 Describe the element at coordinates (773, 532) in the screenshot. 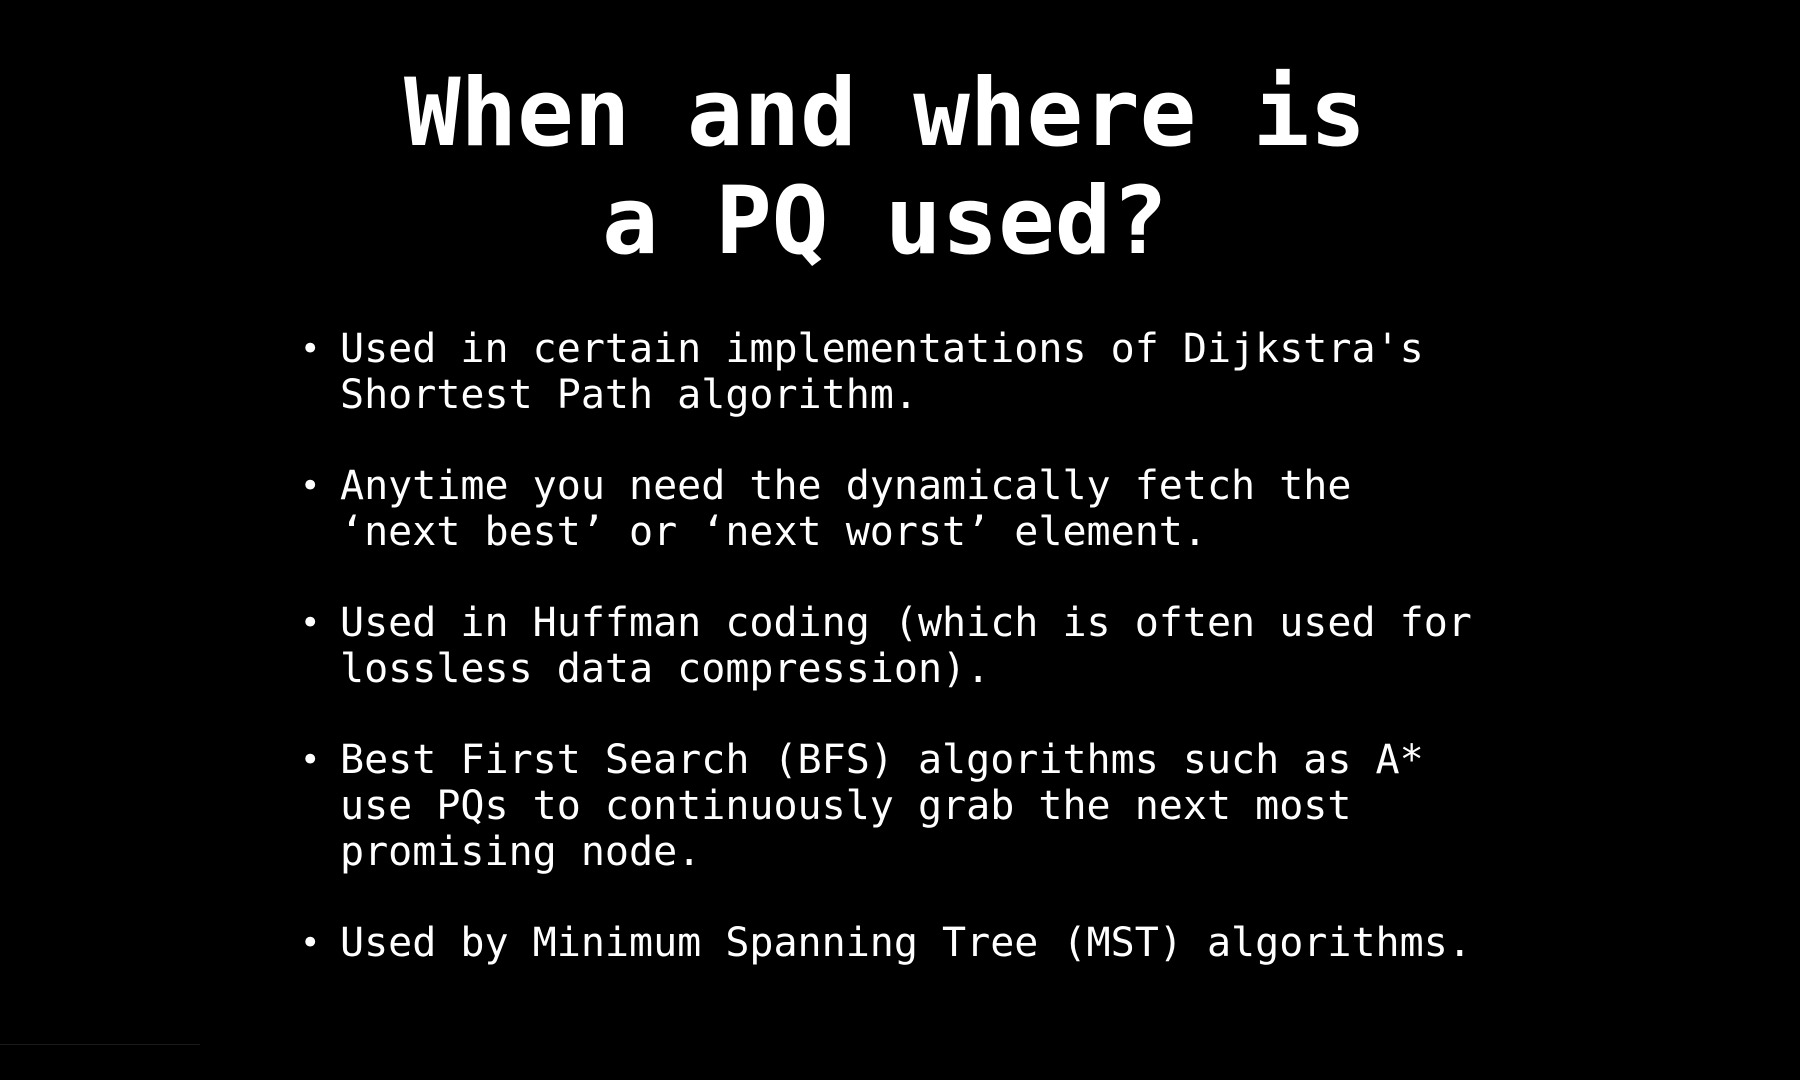

I see `bullet-text-line: ‘next best’ or ‘next worst’ element.` at that location.